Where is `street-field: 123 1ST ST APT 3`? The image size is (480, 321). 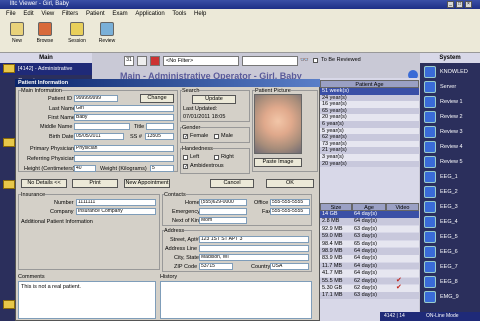 street-field: 123 1ST ST APT 3 is located at coordinates (254, 239).